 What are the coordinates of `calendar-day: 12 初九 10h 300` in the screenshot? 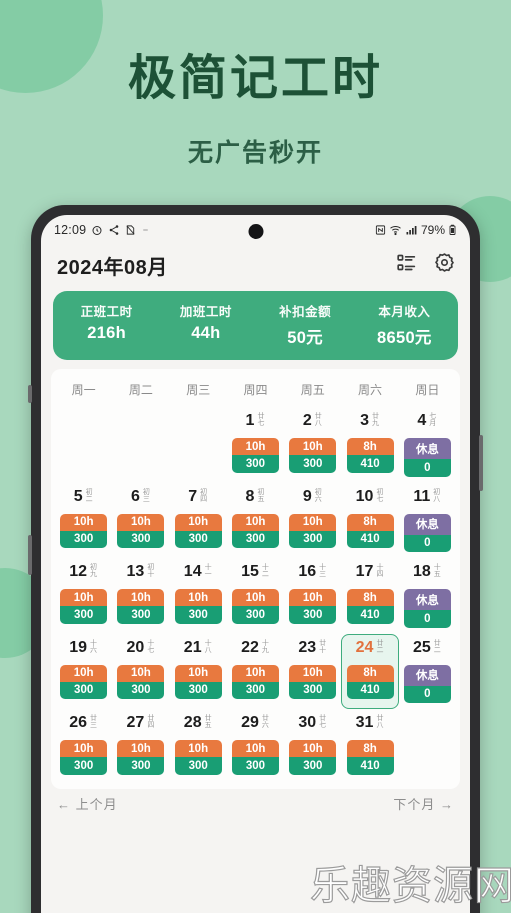 It's located at (83, 596).